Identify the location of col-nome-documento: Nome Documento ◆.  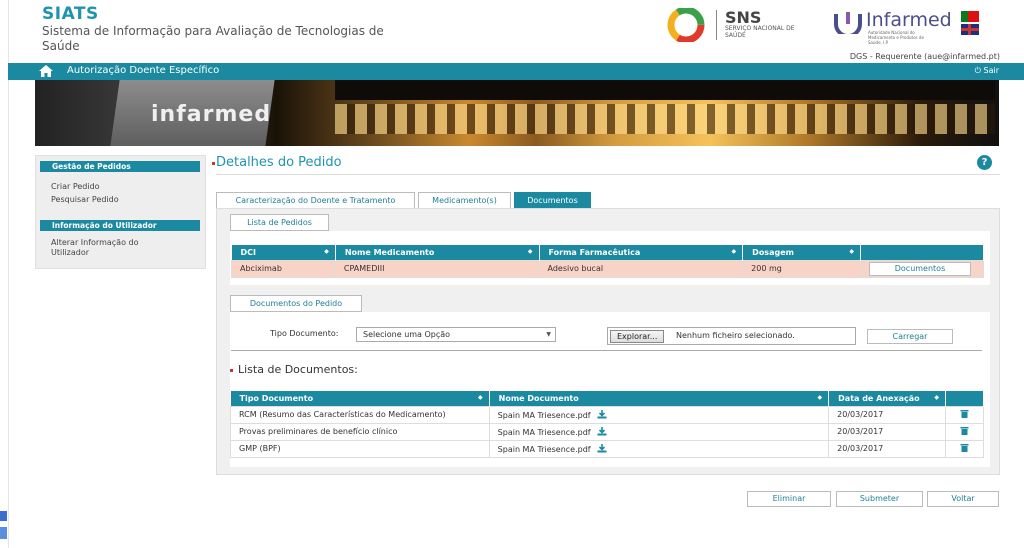
(659, 398).